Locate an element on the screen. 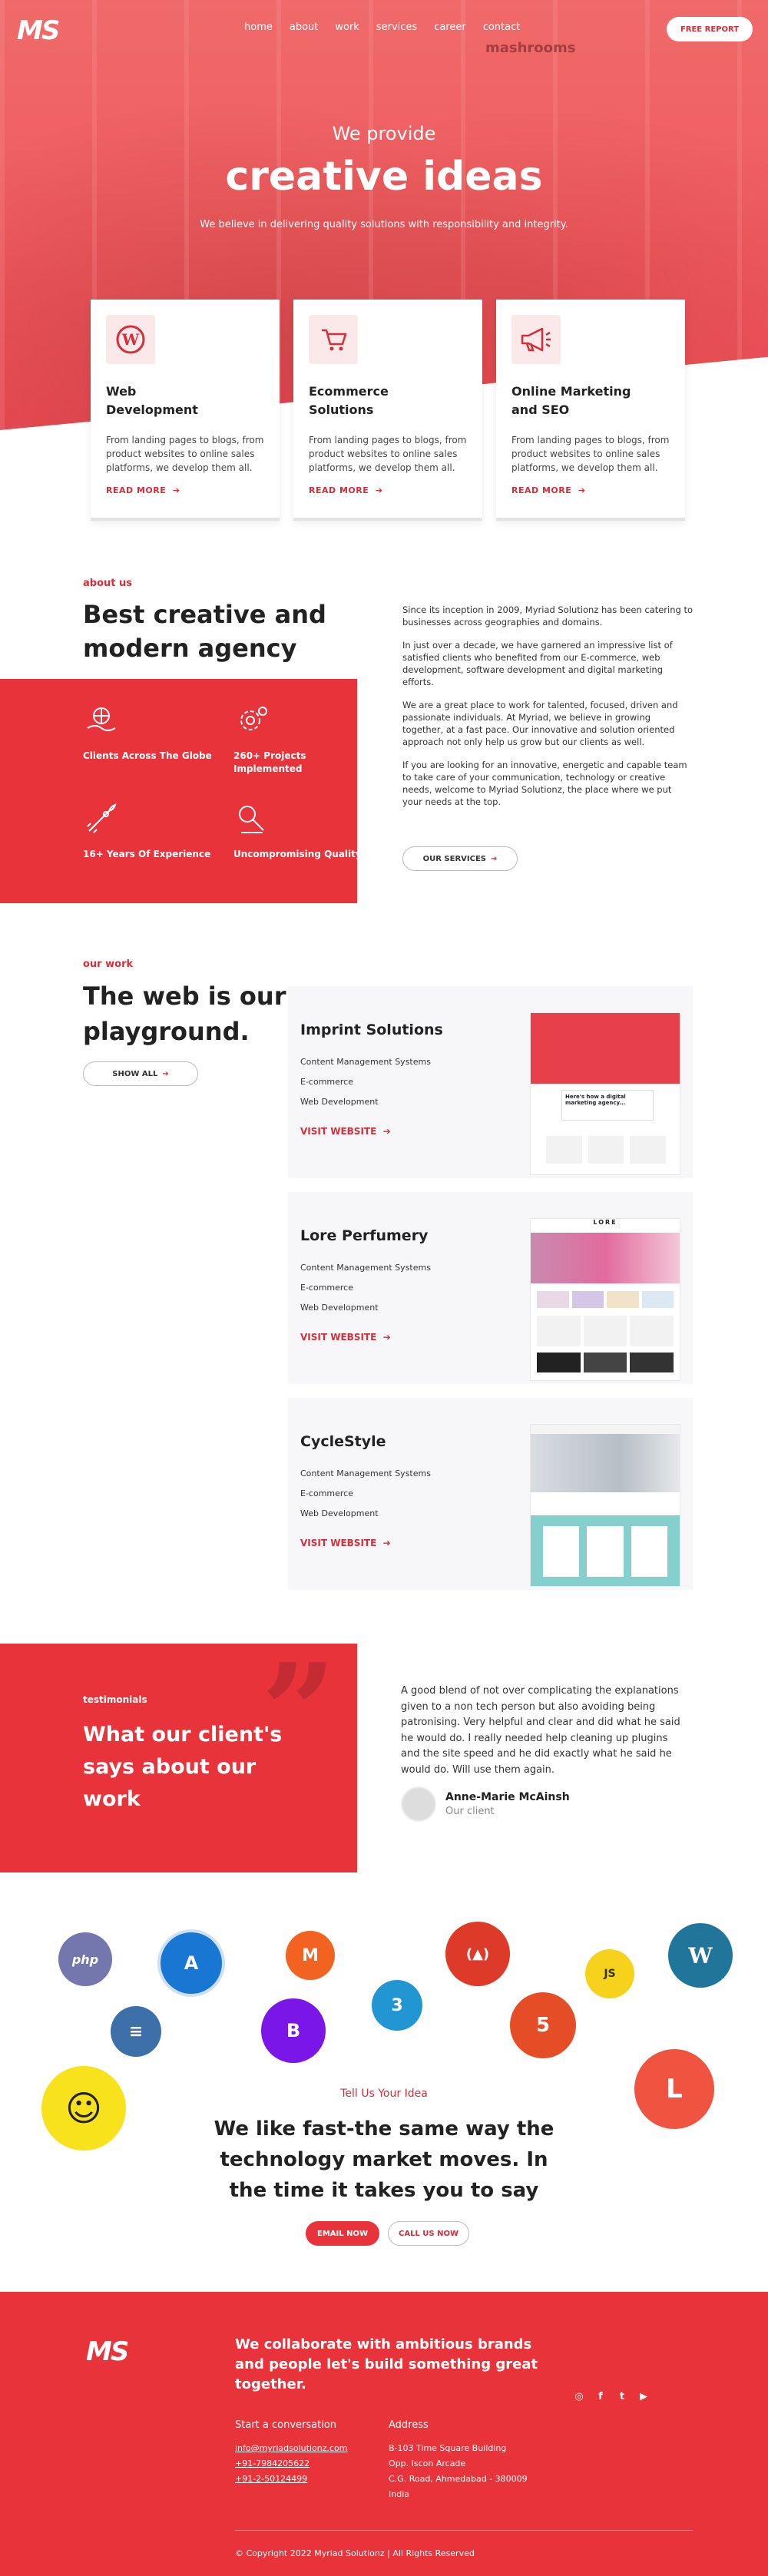  html5-icon: 5 is located at coordinates (543, 2025).